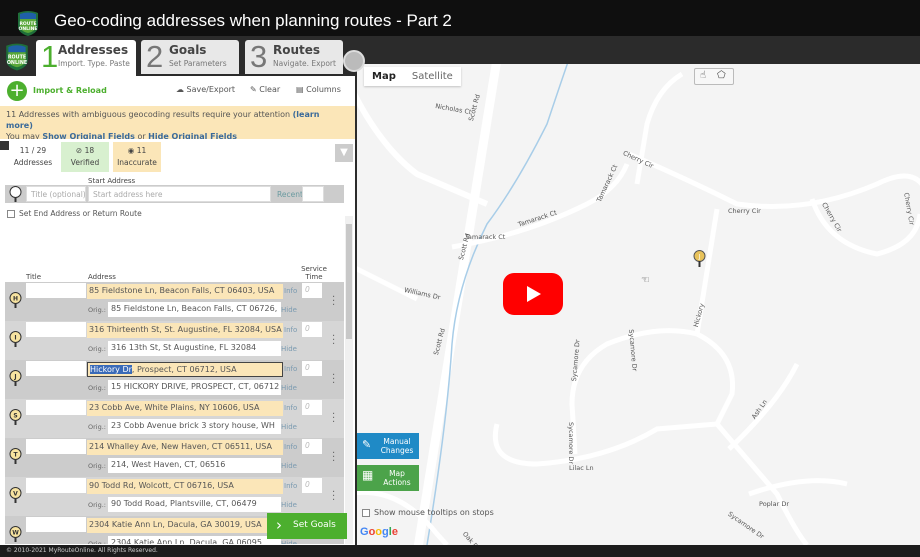 The height and width of the screenshot is (557, 920). I want to click on map-type-satellite: Satellite, so click(432, 76).